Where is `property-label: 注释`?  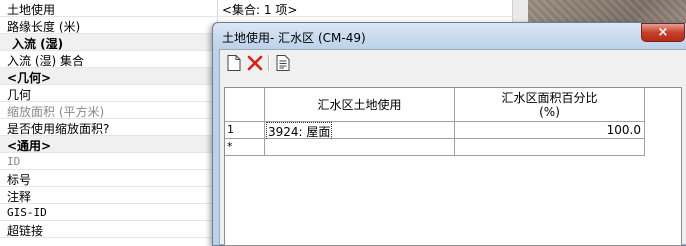 property-label: 注释 is located at coordinates (19, 197).